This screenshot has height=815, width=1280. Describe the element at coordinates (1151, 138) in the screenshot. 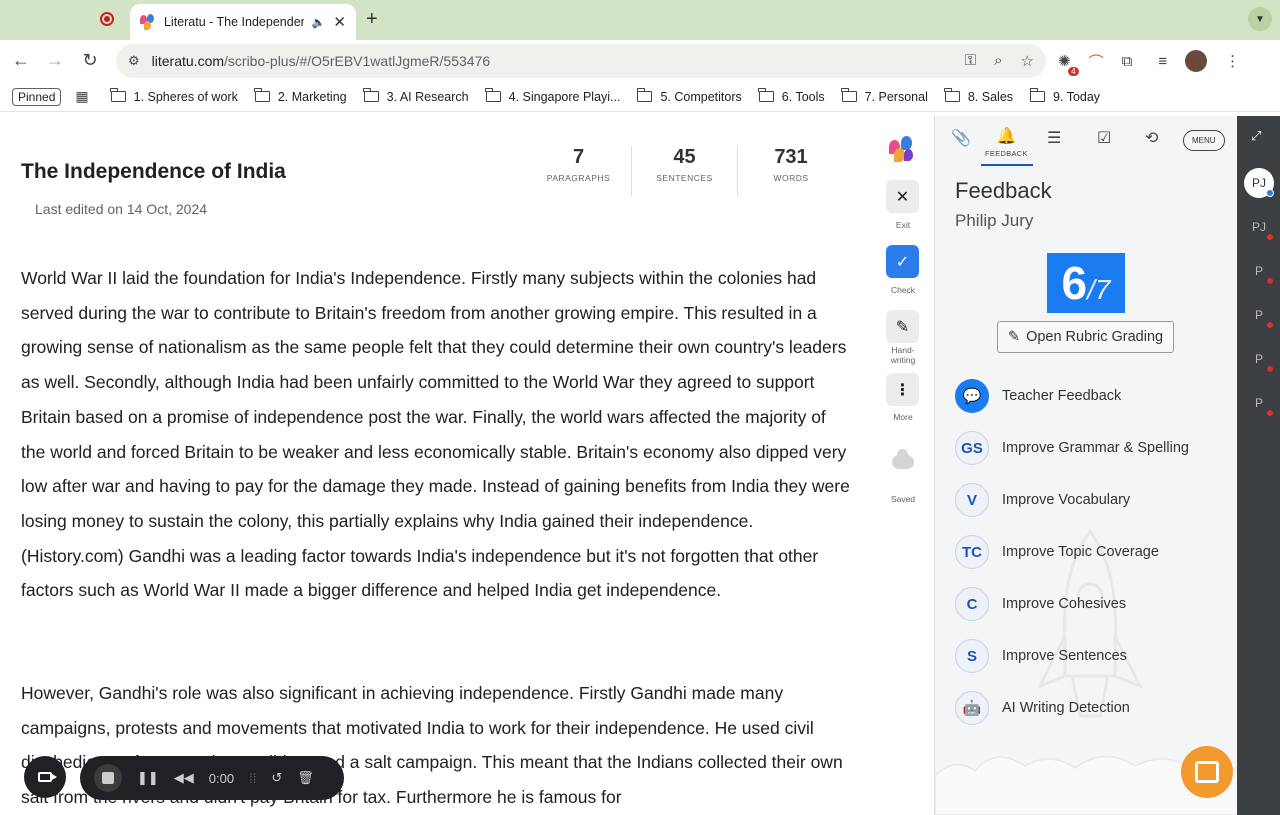

I see `tab-history: ⟲` at that location.